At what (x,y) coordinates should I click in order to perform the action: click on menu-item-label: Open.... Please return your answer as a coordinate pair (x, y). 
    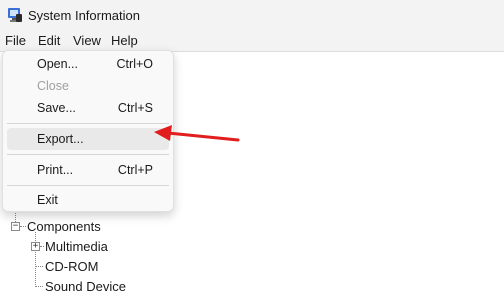
    Looking at the image, I should click on (57, 64).